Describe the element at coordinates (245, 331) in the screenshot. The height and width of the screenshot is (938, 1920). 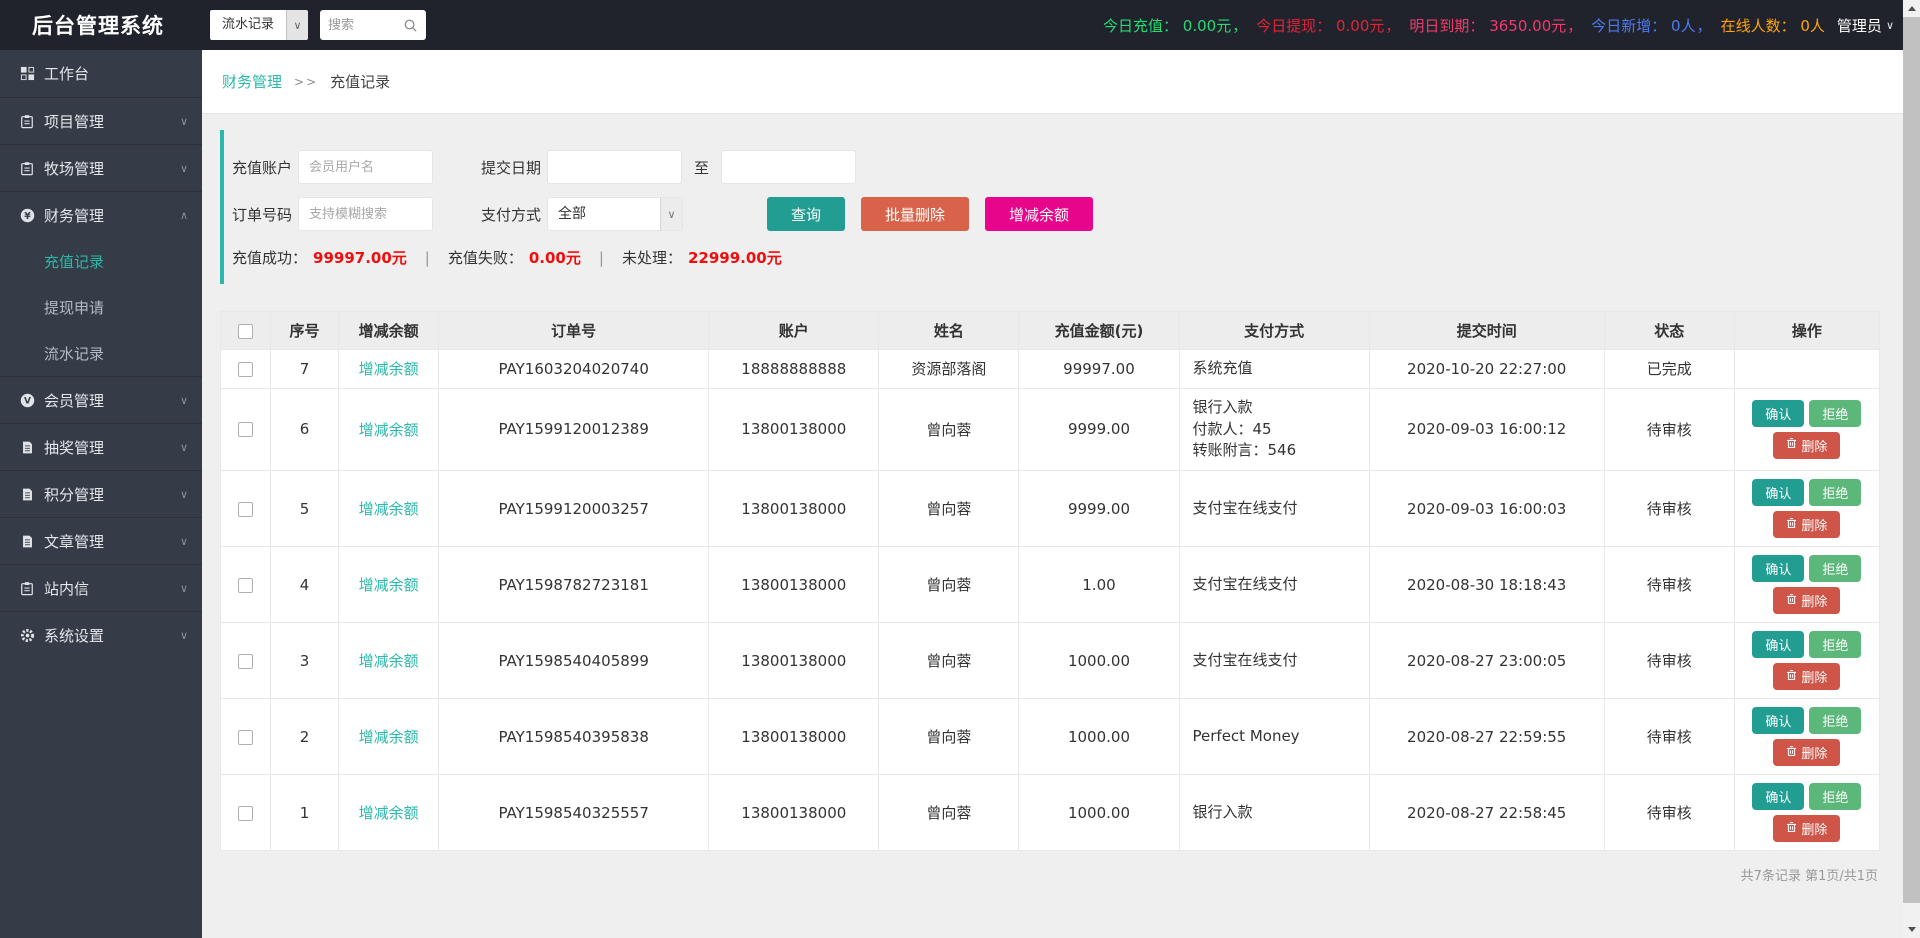
I see `select-all-checkbox` at that location.